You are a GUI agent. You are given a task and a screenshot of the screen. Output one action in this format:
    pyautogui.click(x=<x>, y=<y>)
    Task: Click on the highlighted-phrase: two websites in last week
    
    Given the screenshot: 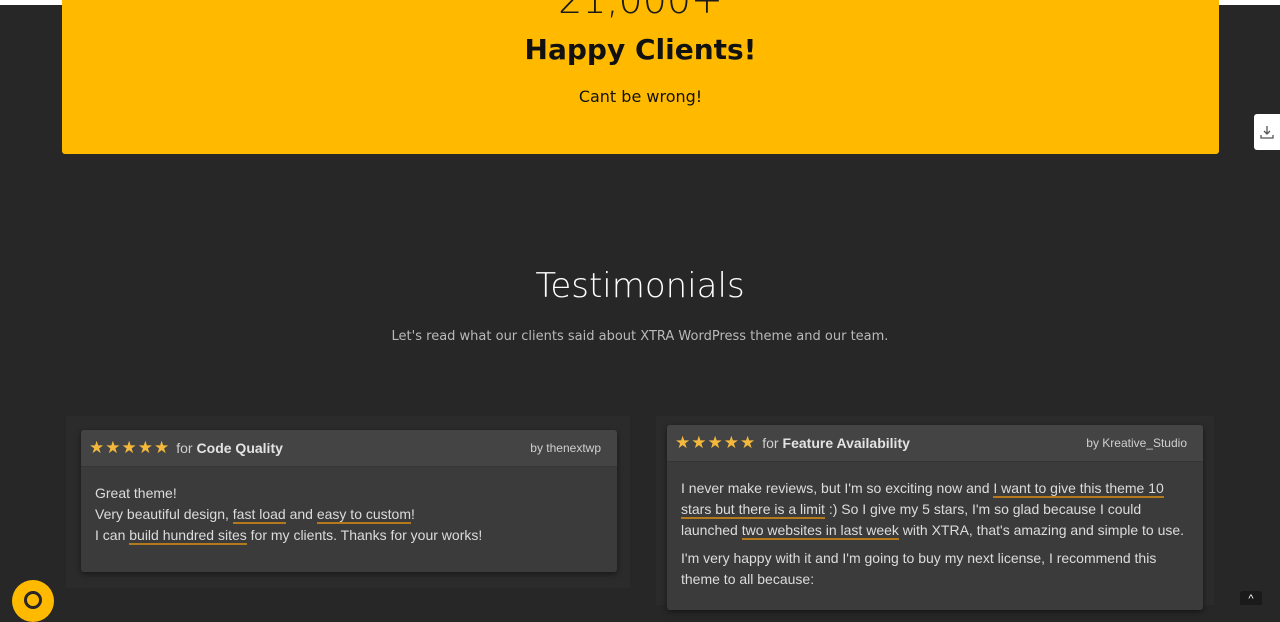 What is the action you would take?
    pyautogui.click(x=820, y=531)
    